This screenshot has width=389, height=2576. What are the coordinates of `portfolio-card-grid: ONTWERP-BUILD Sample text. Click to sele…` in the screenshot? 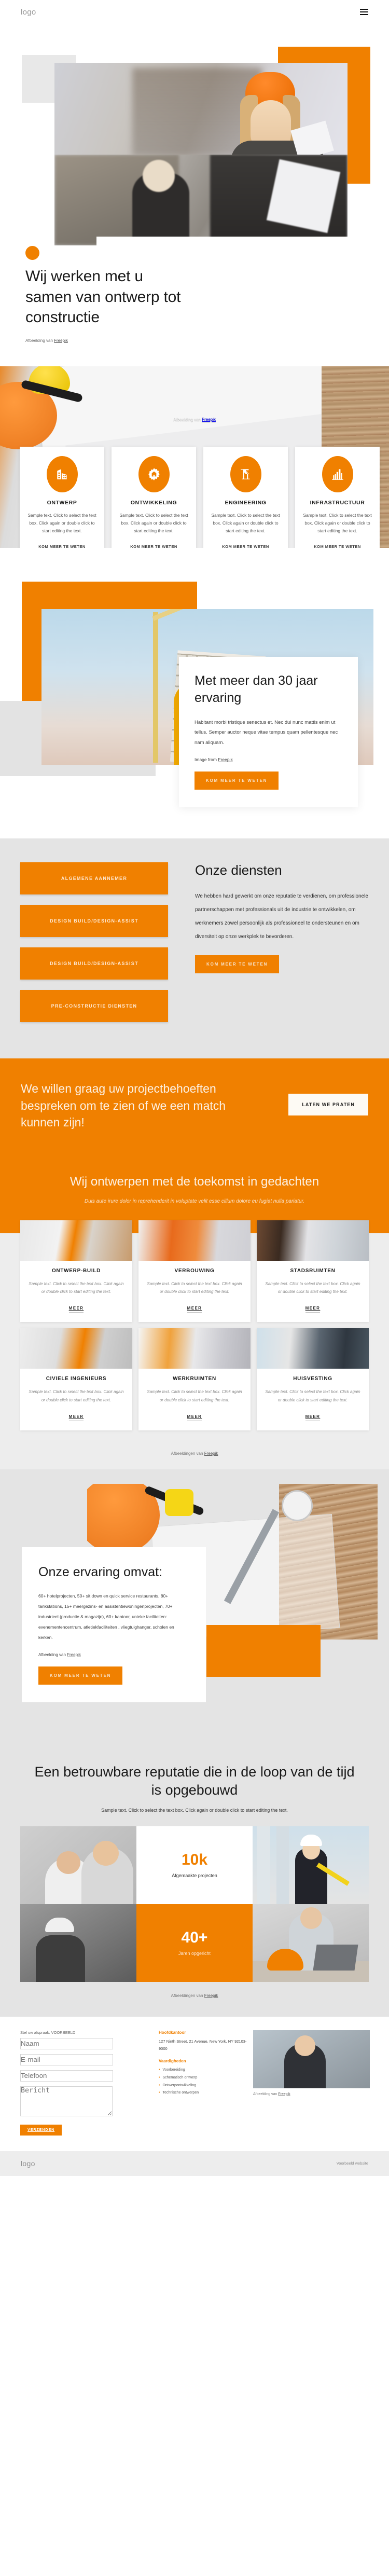 It's located at (195, 1335).